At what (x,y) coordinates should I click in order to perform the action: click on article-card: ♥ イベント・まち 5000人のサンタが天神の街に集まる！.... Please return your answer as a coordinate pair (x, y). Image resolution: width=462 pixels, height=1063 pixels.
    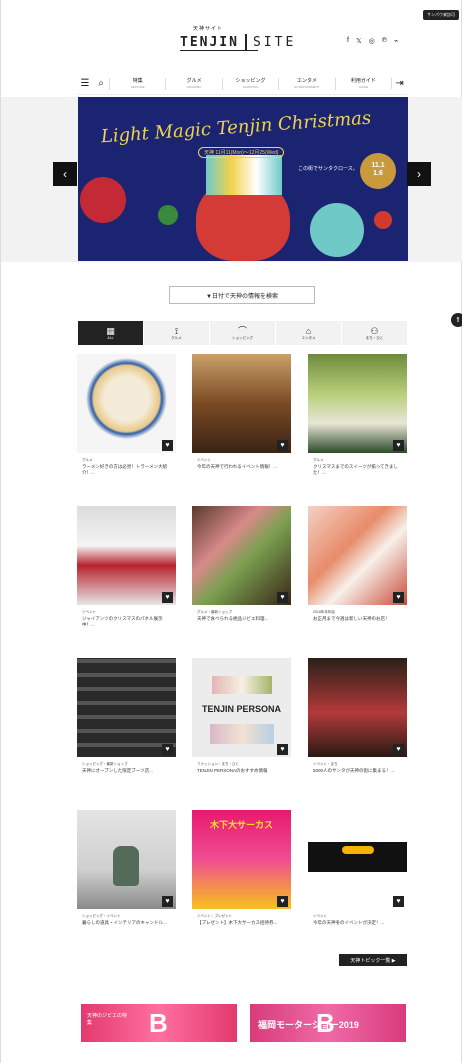
    Looking at the image, I should click on (357, 728).